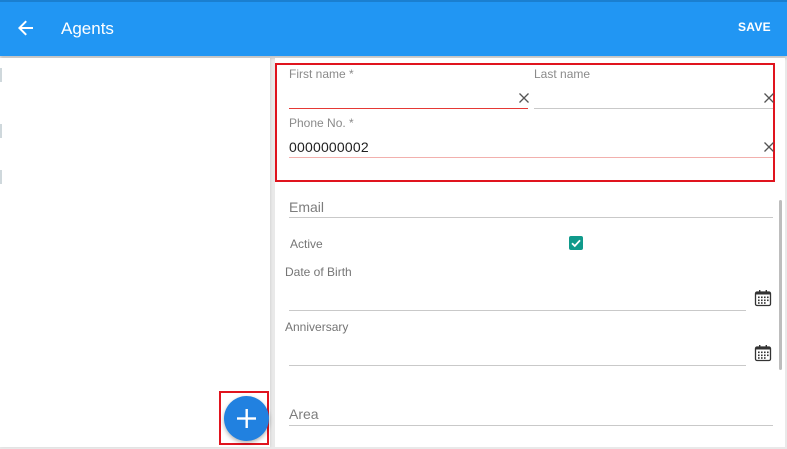  Describe the element at coordinates (517, 365) in the screenshot. I see `anniversary-underline` at that location.